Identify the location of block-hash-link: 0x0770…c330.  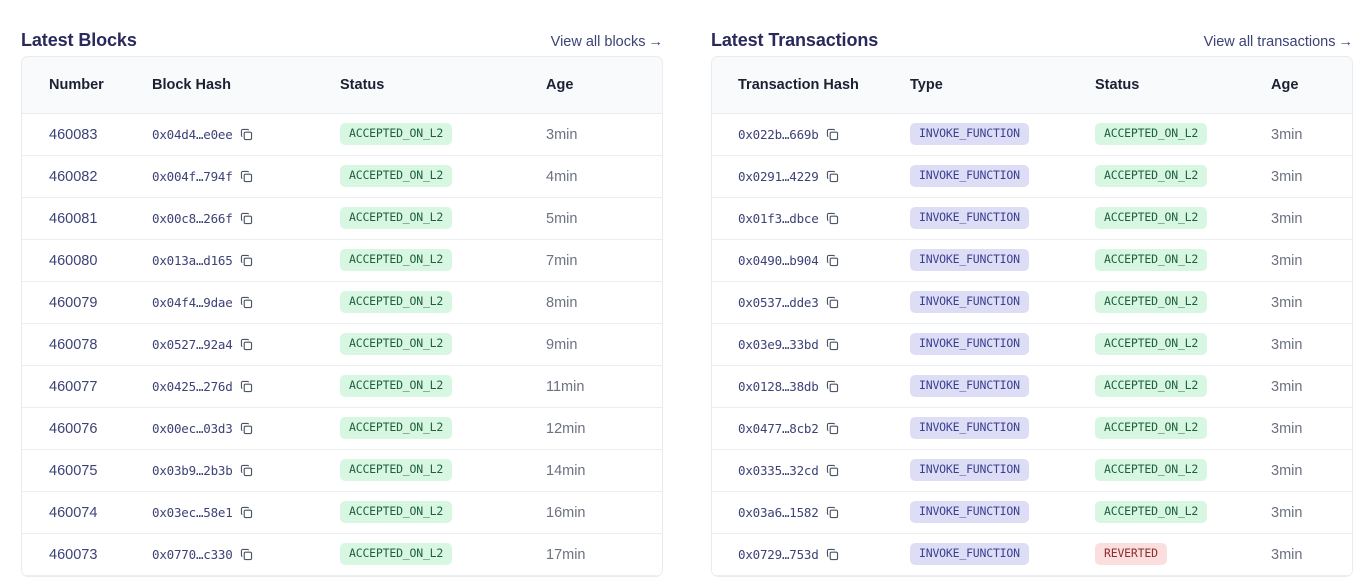
(192, 554).